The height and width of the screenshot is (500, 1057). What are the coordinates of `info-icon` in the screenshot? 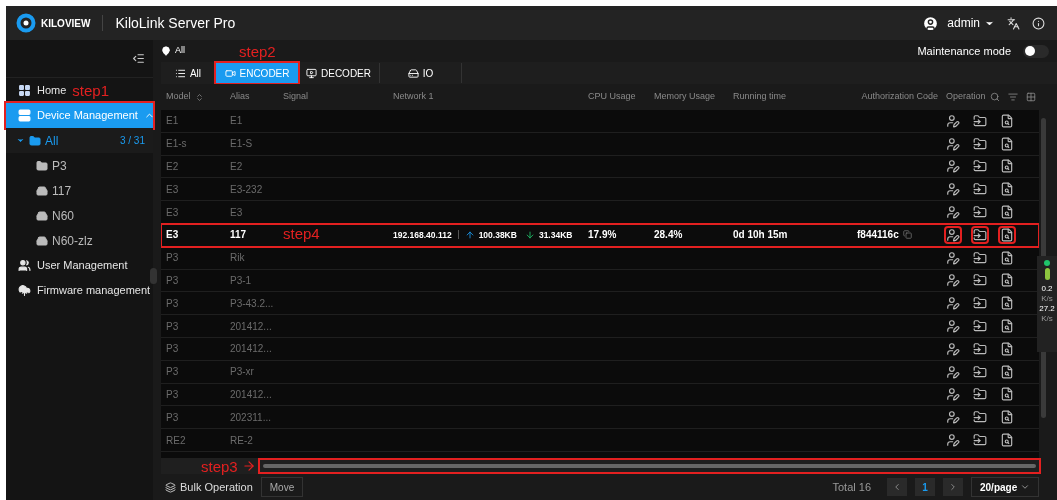 It's located at (1038, 23).